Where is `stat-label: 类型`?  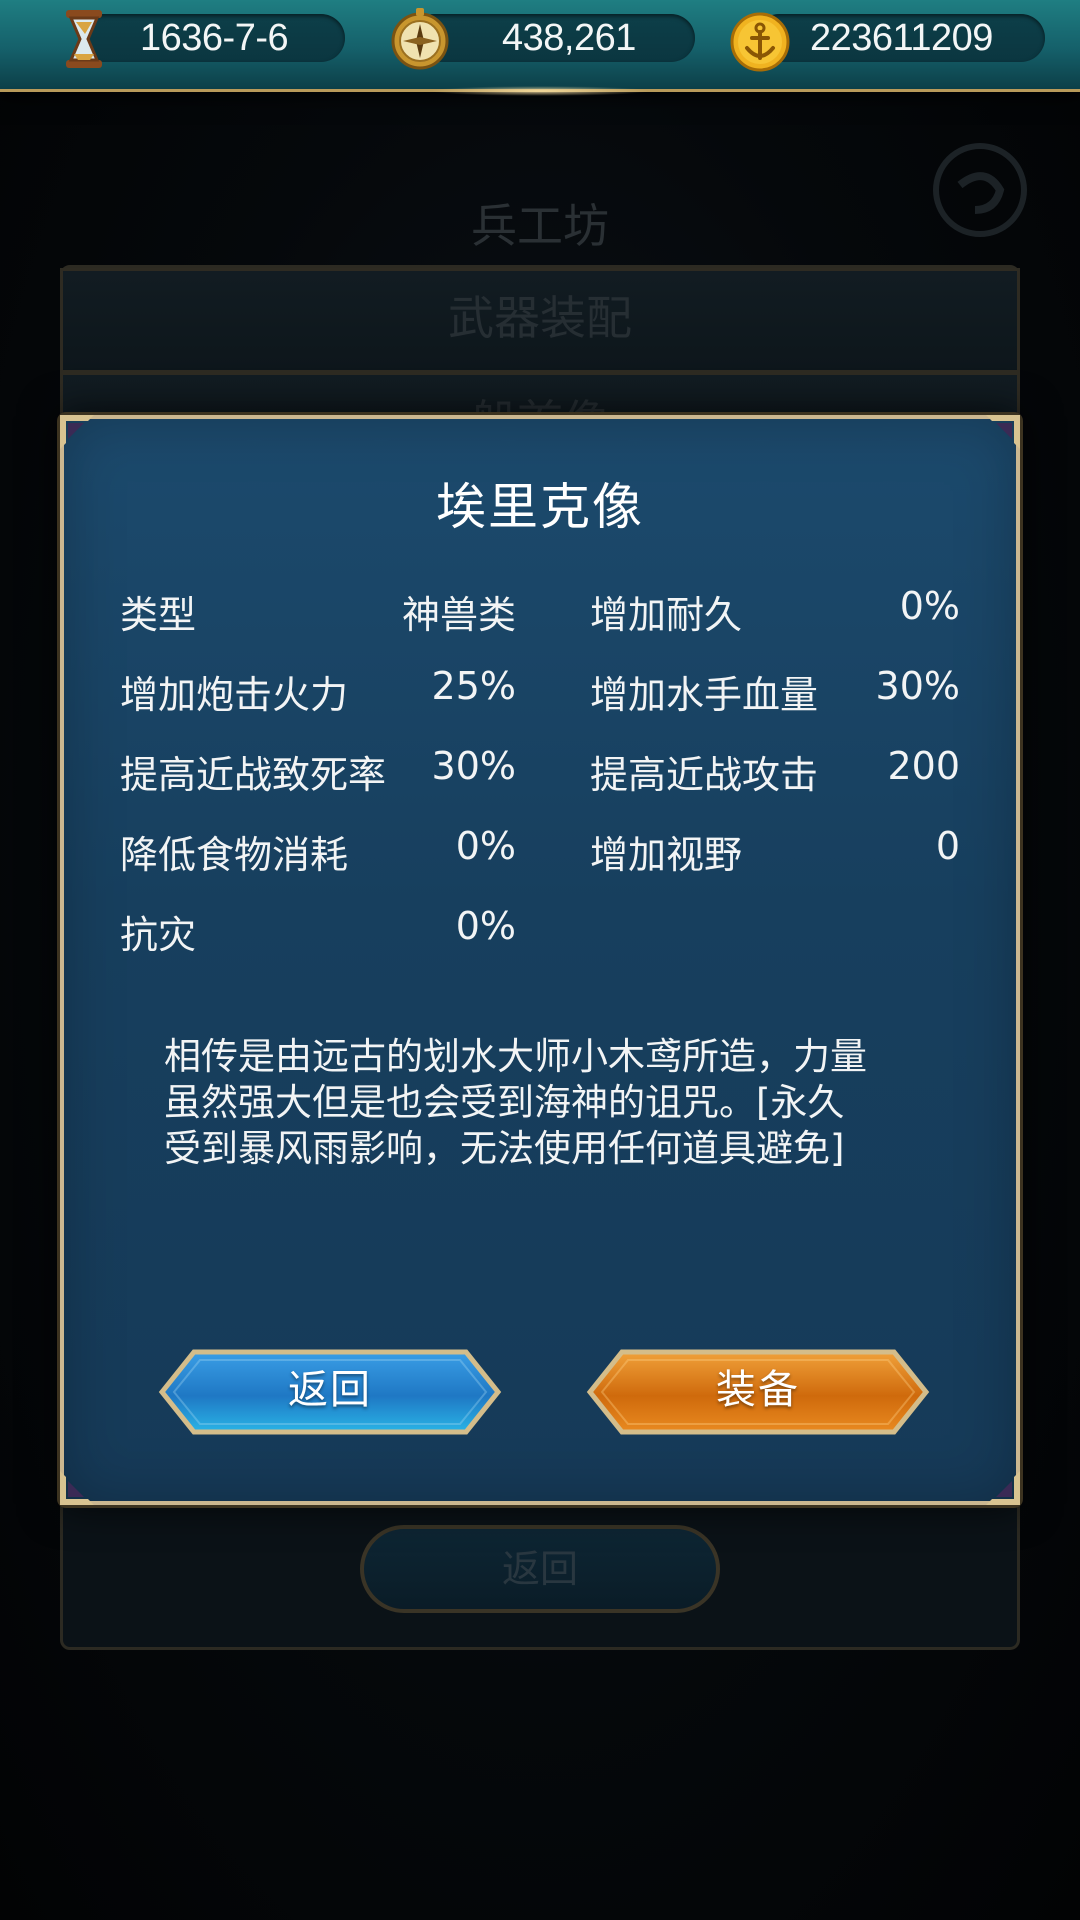 stat-label: 类型 is located at coordinates (158, 615).